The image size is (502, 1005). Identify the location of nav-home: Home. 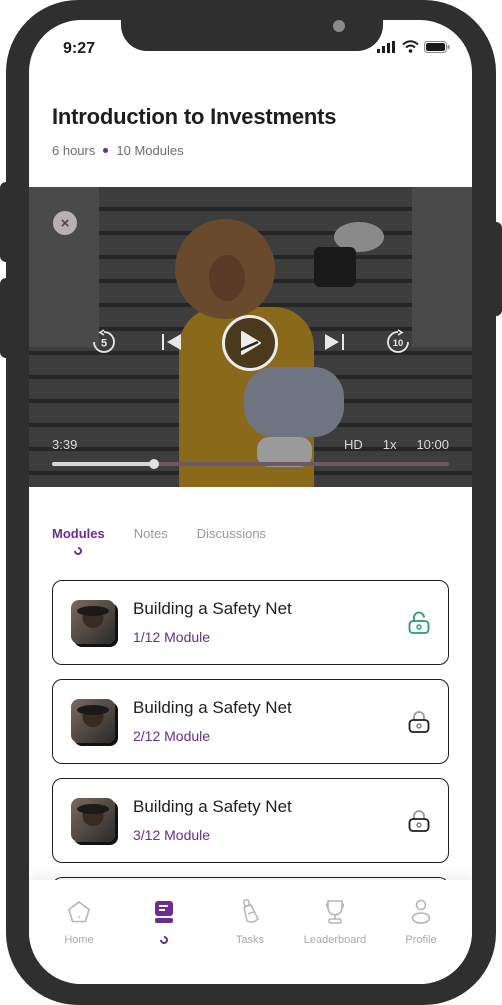
(79, 922).